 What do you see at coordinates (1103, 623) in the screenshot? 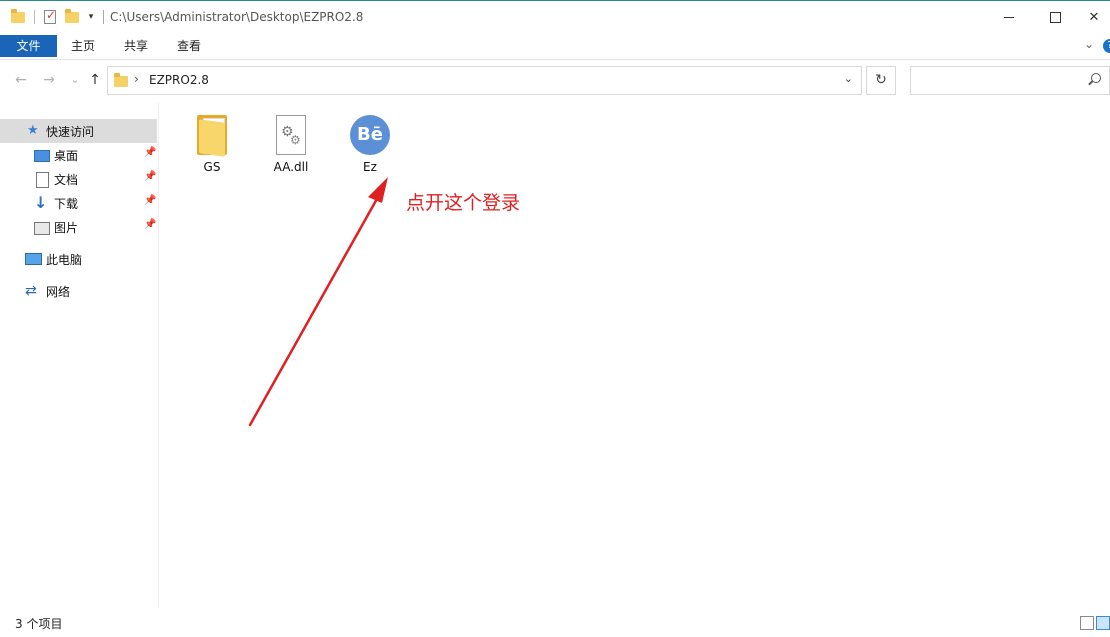
I see `large-icons-view-icon` at bounding box center [1103, 623].